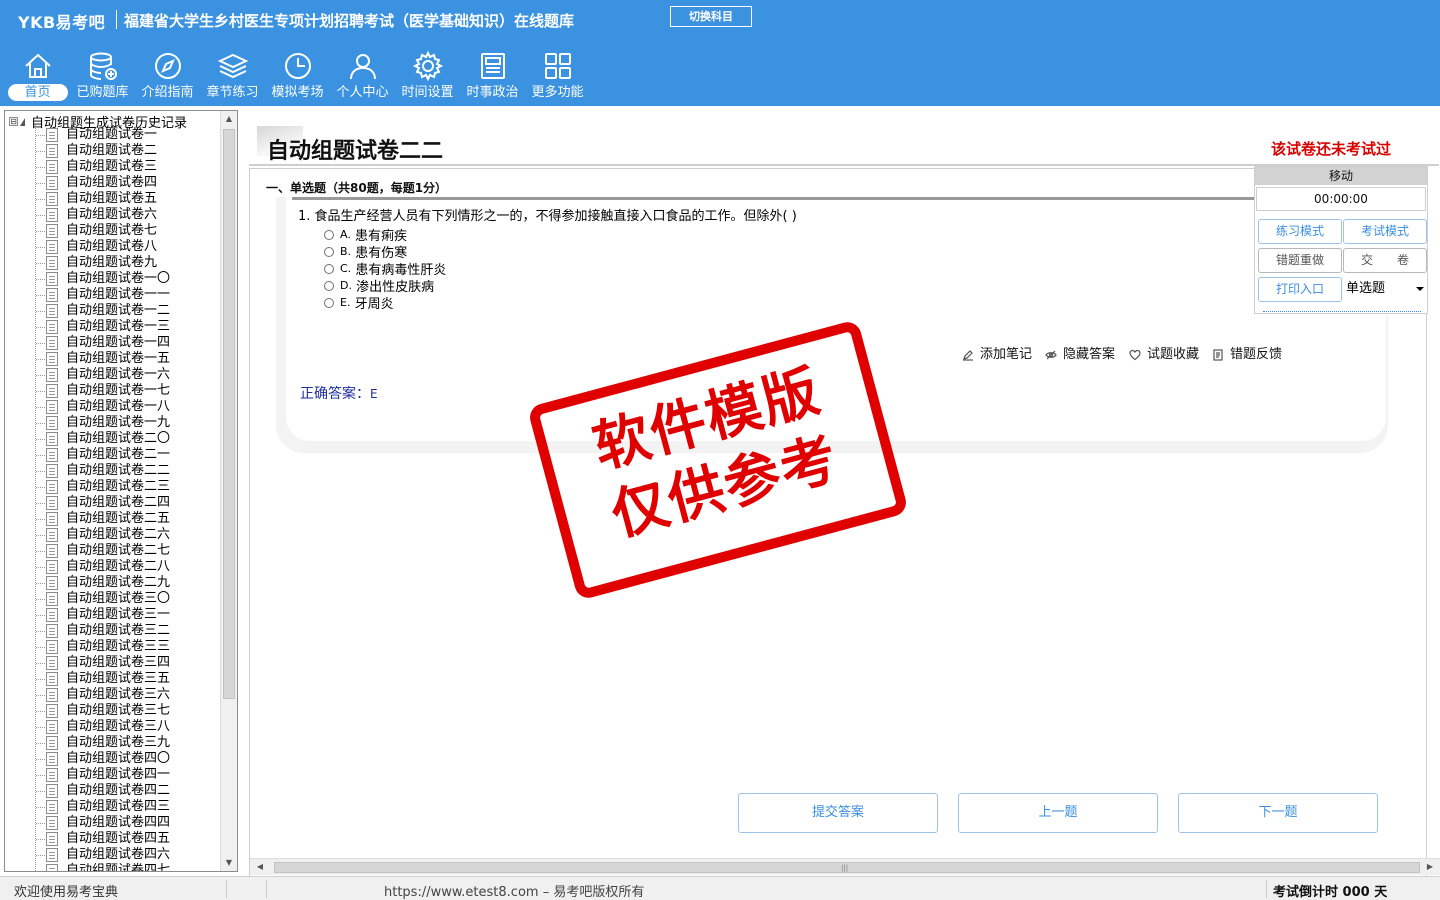 The image size is (1440, 900). Describe the element at coordinates (362, 75) in the screenshot. I see `nav-profile: 个人中心` at that location.